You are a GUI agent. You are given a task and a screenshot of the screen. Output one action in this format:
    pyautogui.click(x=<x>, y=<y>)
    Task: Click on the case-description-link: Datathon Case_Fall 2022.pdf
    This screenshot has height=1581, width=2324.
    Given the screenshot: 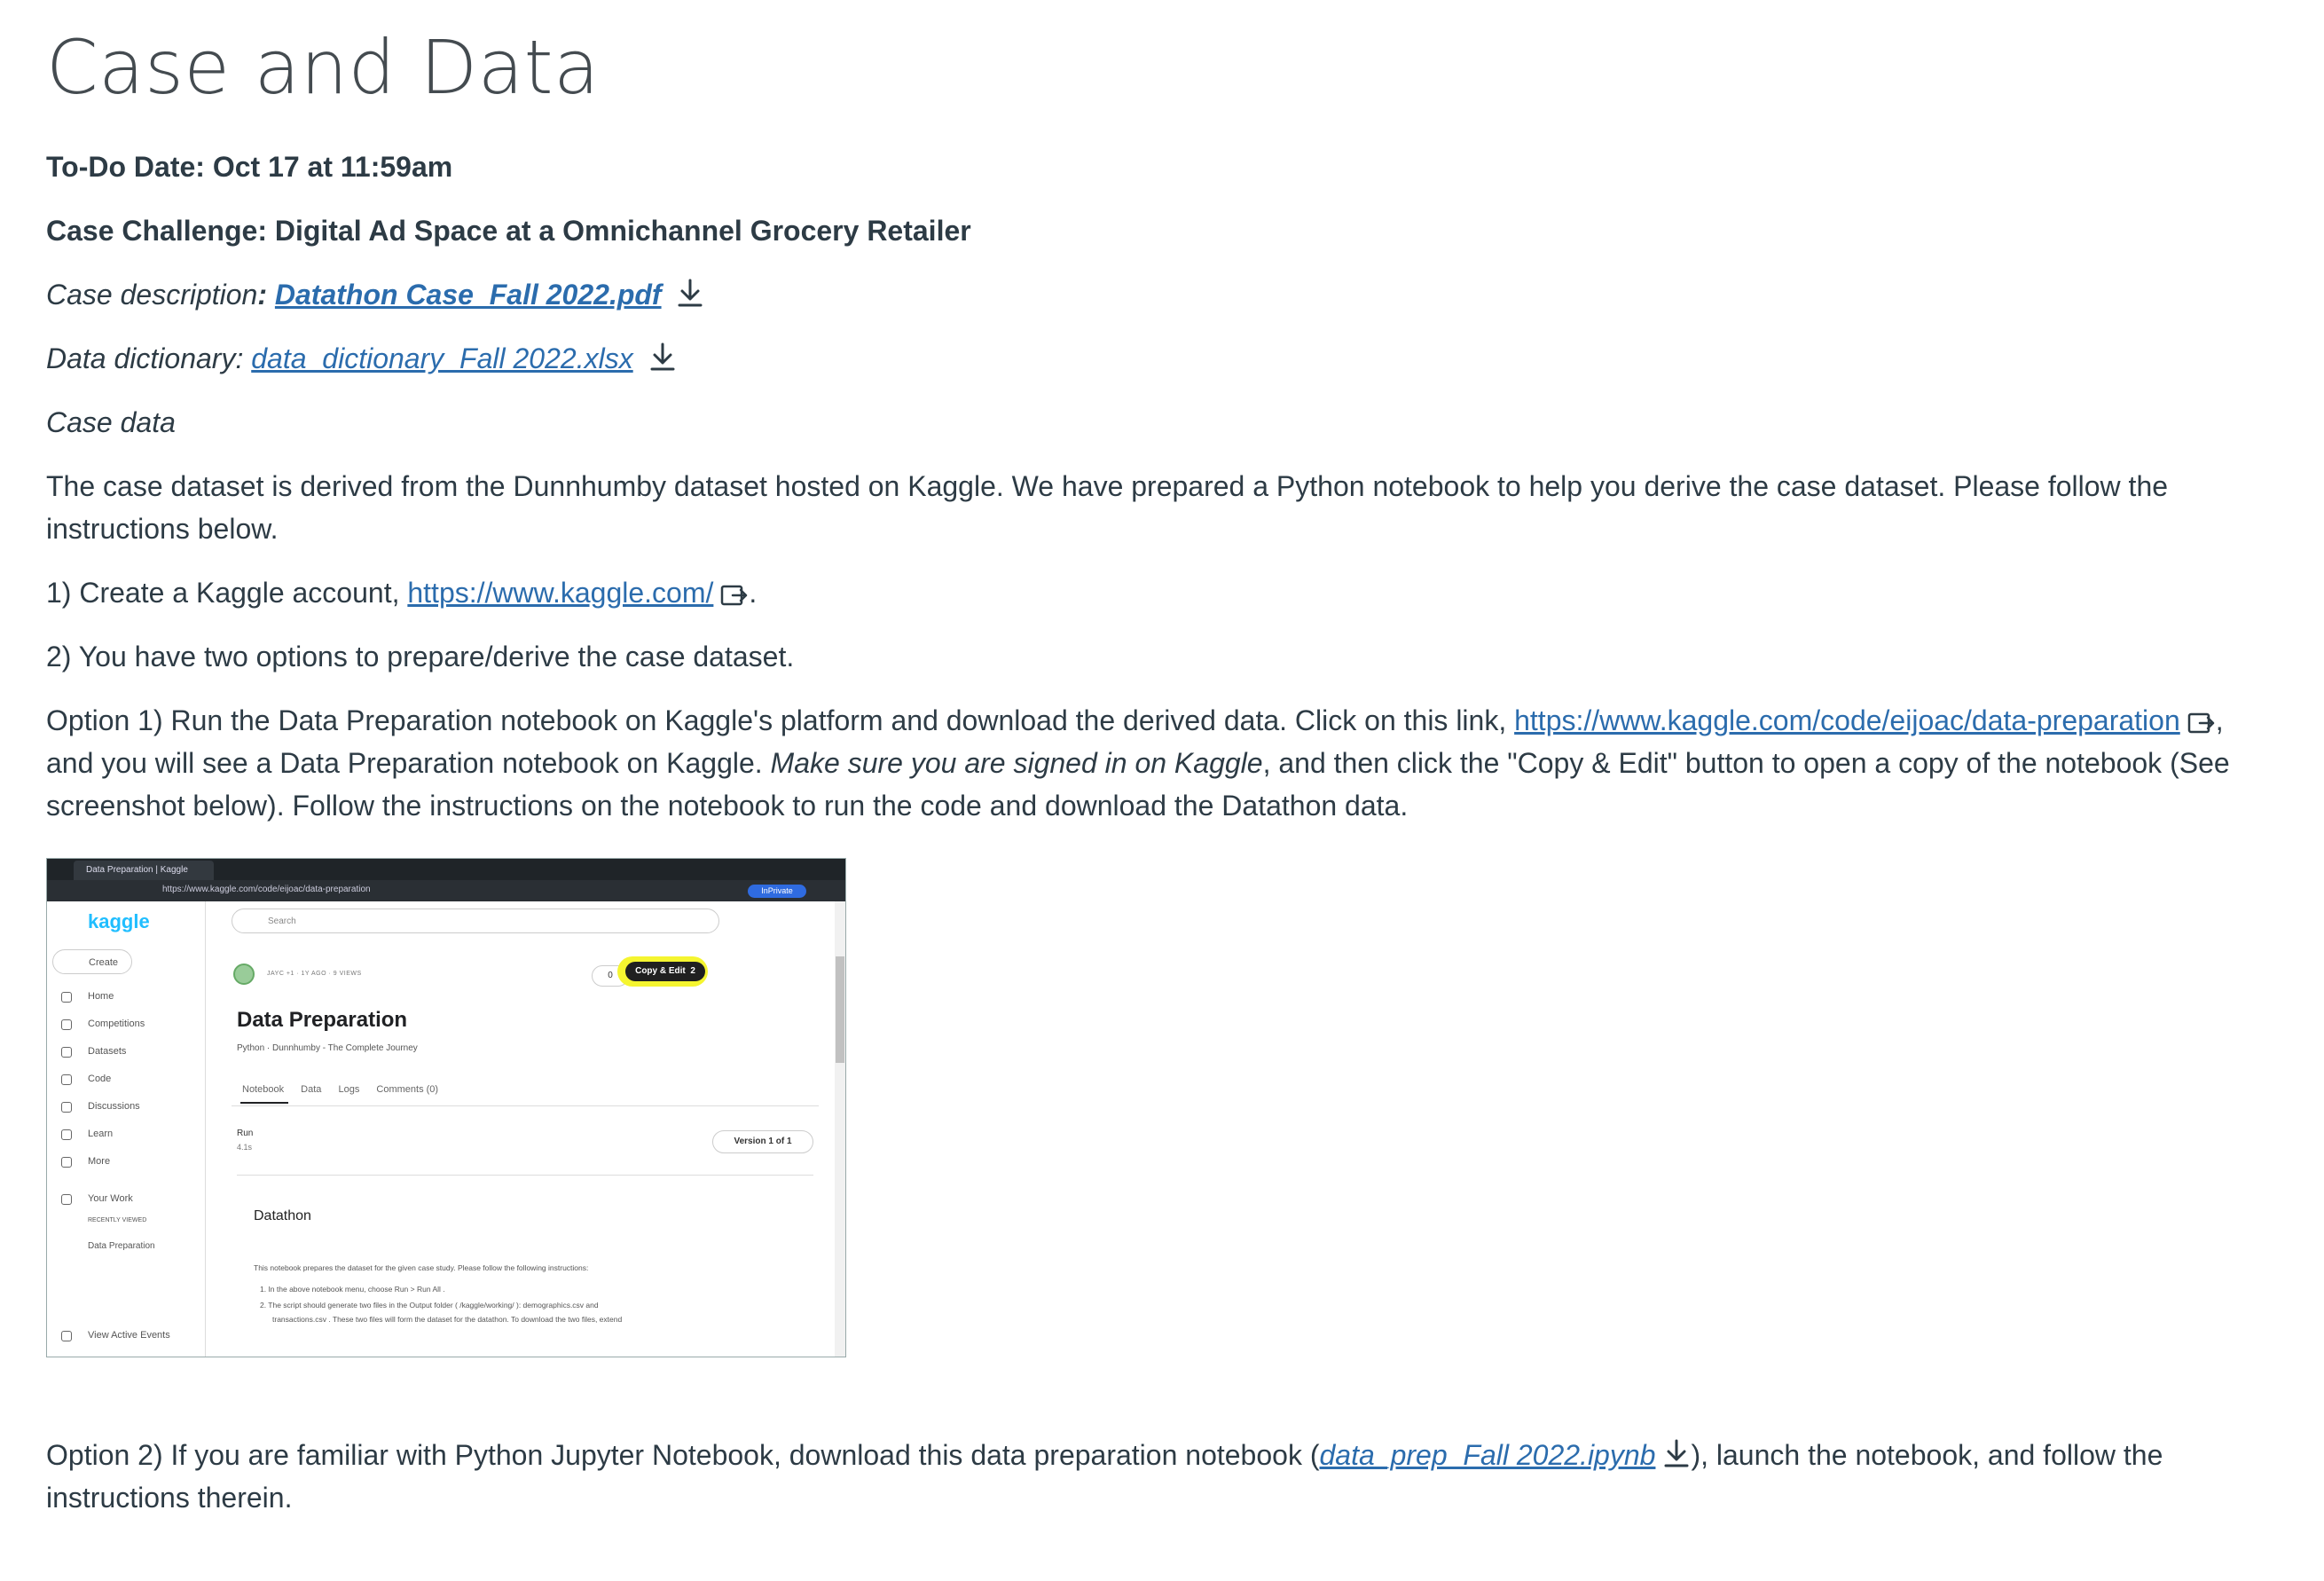 What is the action you would take?
    pyautogui.click(x=468, y=295)
    